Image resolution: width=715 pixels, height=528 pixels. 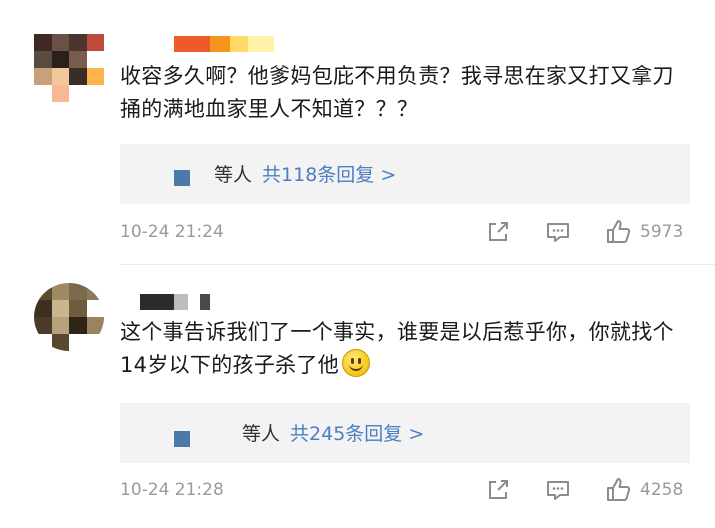 I want to click on reply-count-link: 共118条回复 >, so click(x=329, y=175).